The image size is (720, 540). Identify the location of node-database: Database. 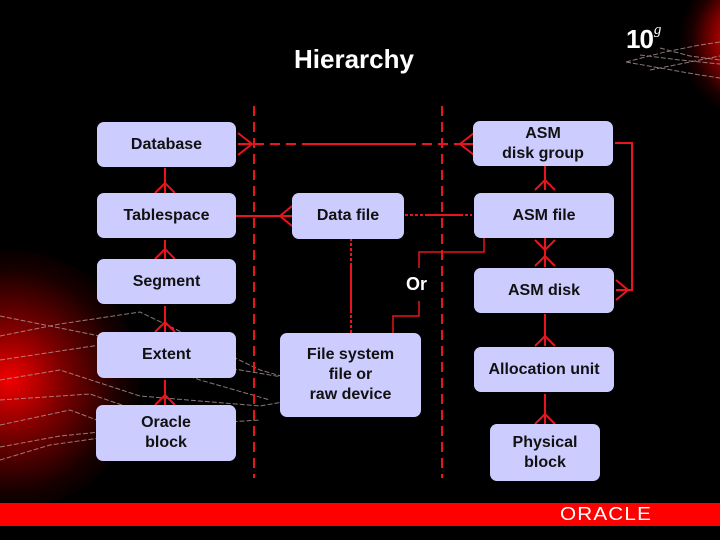
(166, 144).